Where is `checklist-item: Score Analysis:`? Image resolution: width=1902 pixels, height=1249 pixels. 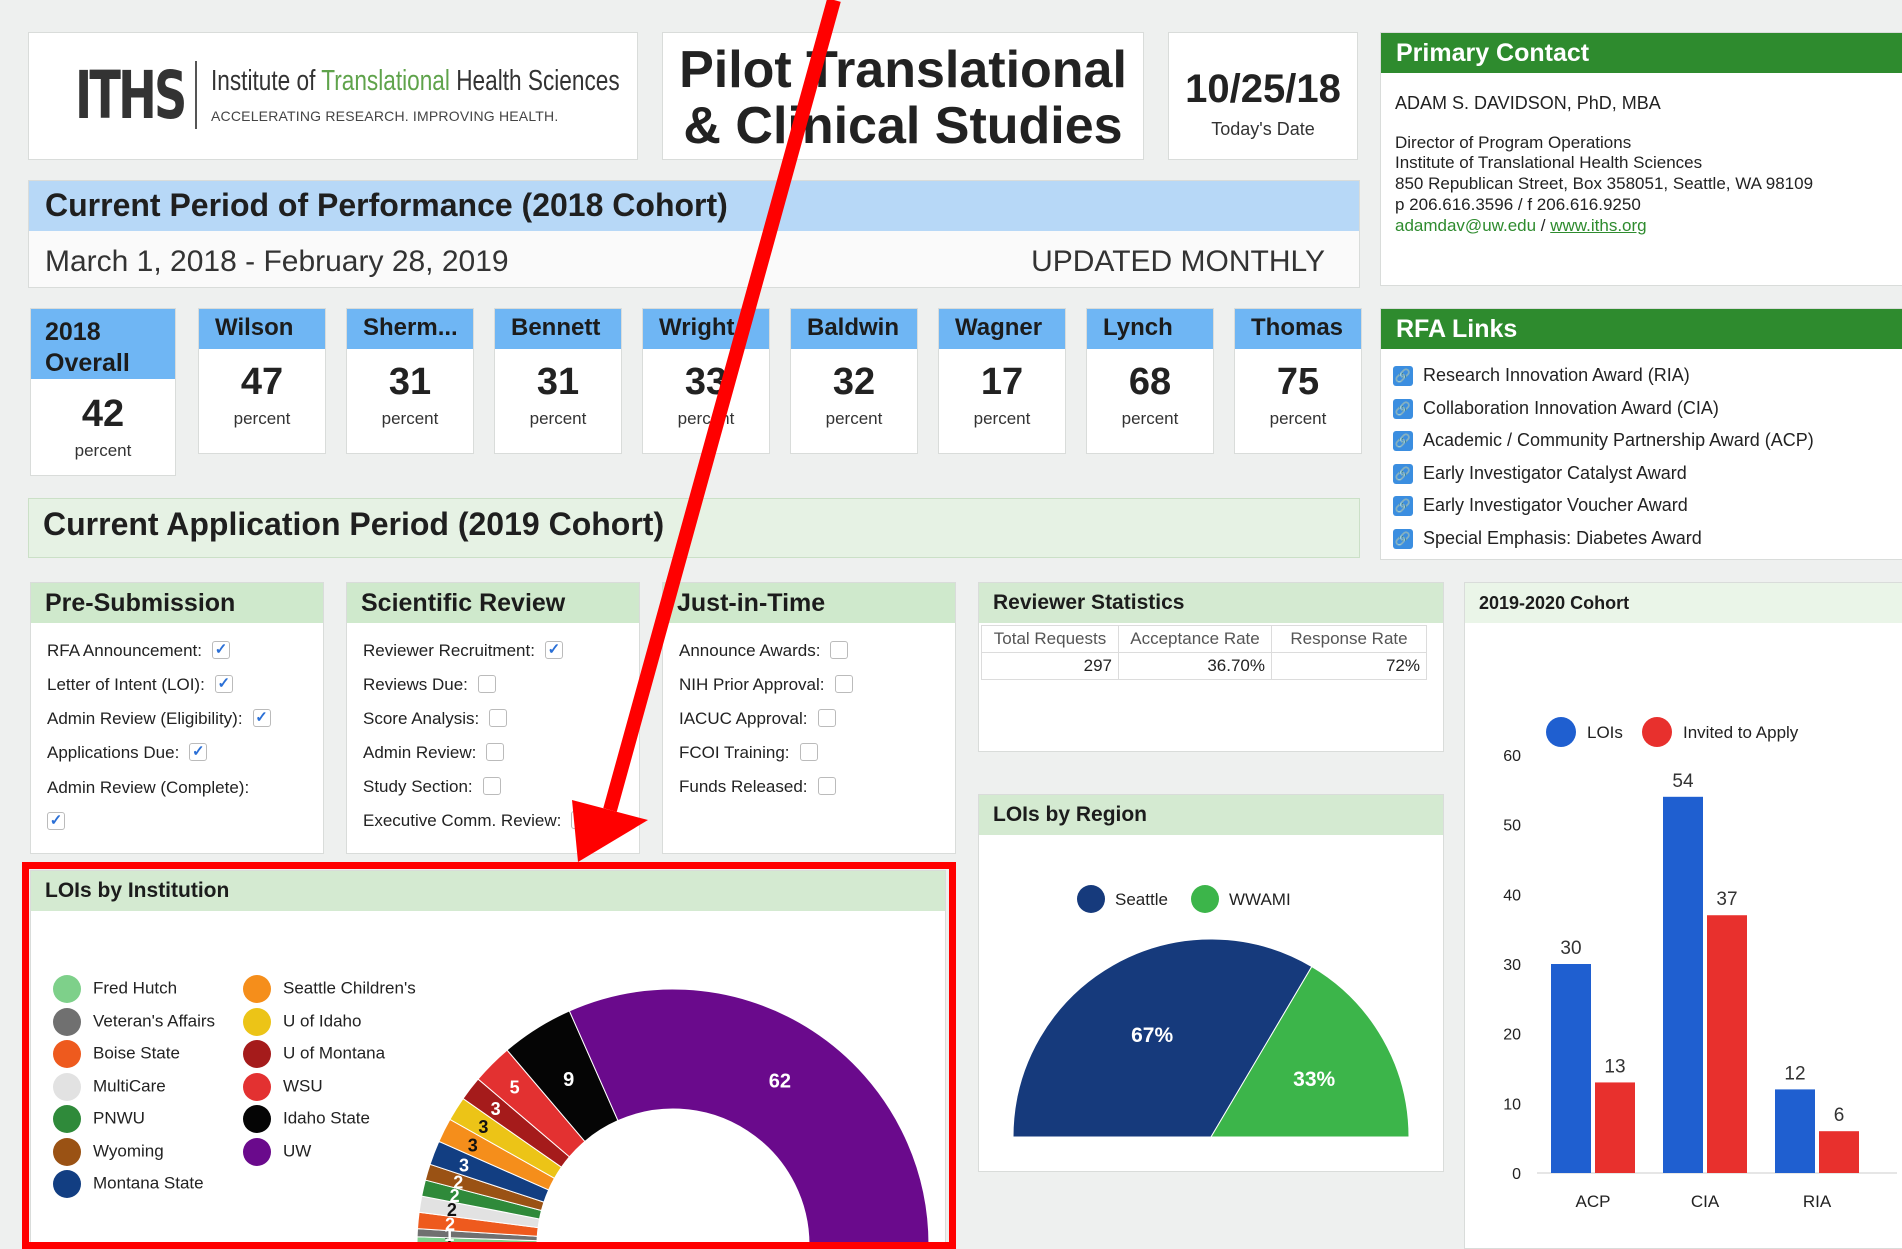 checklist-item: Score Analysis: is located at coordinates (435, 718).